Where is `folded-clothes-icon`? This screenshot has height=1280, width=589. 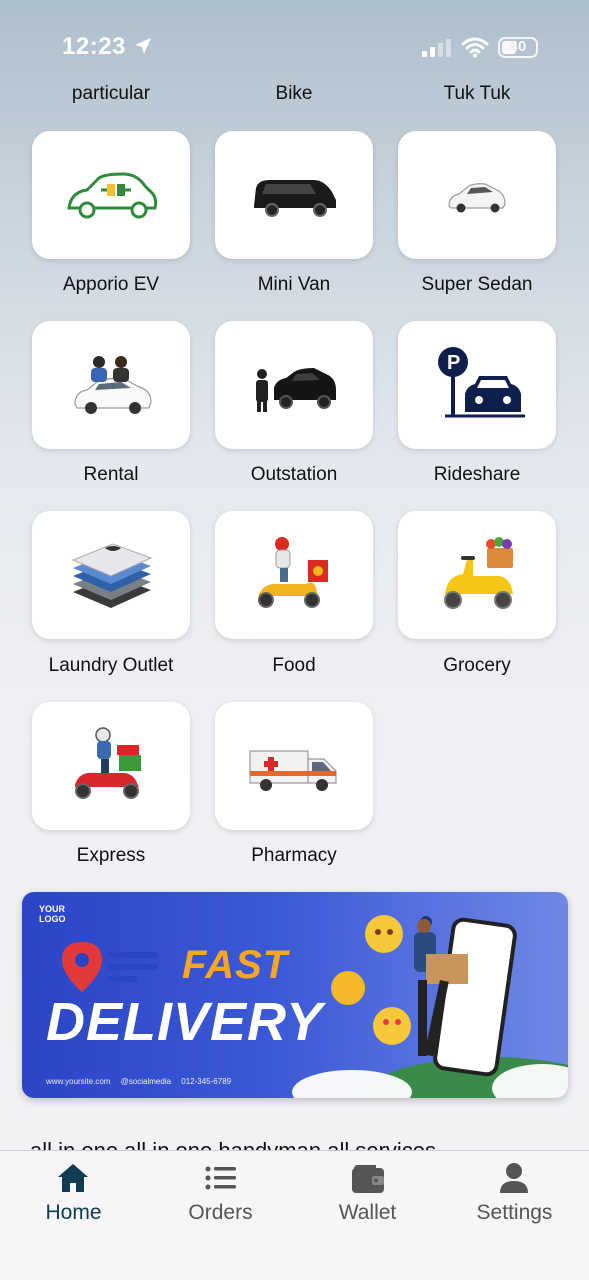
folded-clothes-icon is located at coordinates (112, 575).